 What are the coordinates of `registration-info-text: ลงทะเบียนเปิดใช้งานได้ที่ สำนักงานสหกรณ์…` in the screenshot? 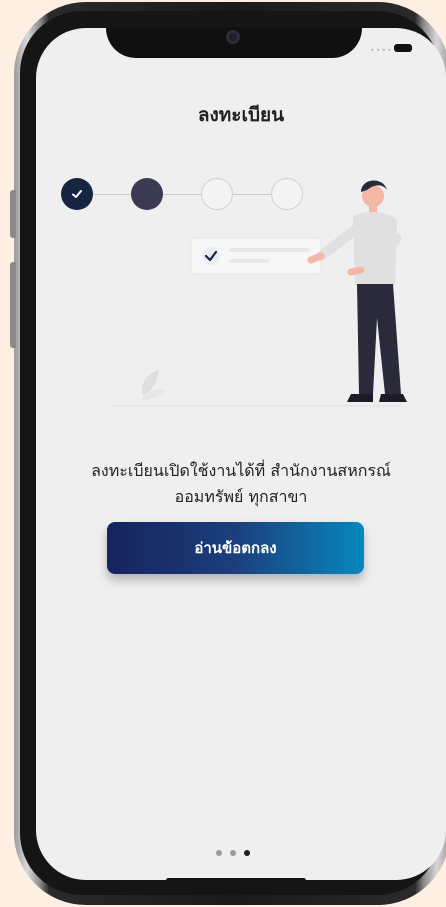 It's located at (241, 484).